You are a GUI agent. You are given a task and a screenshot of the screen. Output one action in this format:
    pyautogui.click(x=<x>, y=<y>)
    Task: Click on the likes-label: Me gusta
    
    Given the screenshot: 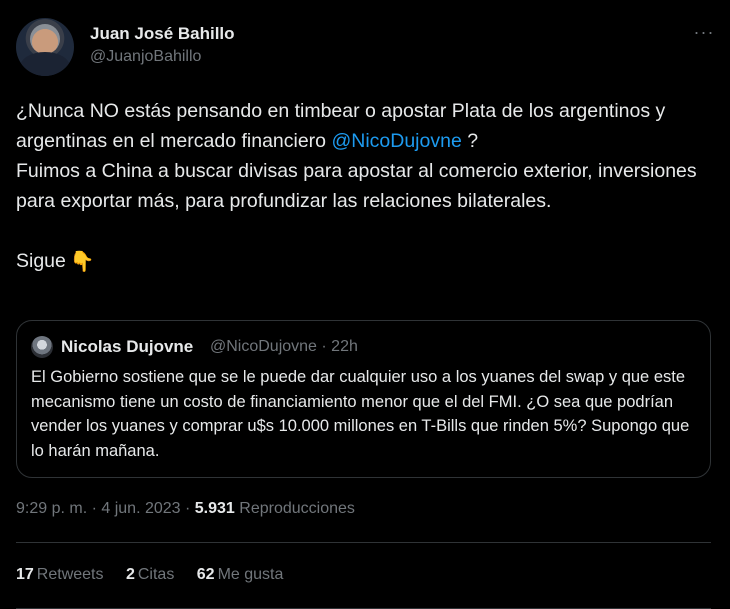 What is the action you would take?
    pyautogui.click(x=250, y=574)
    